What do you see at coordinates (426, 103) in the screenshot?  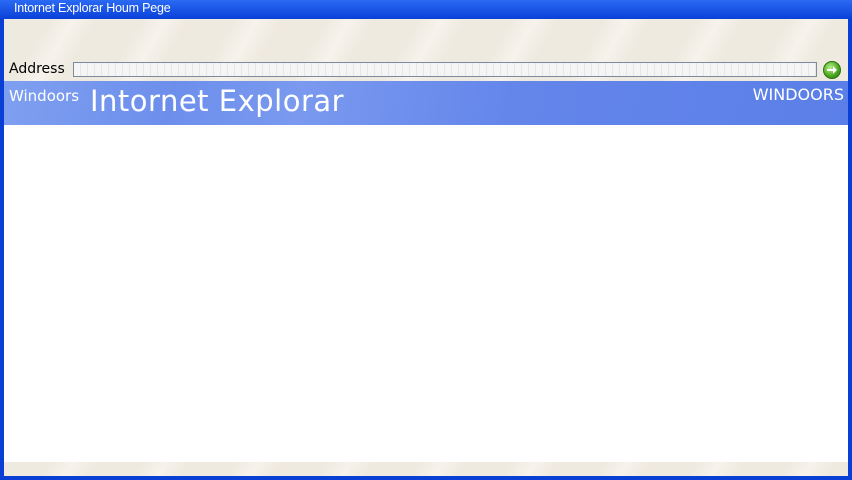 I see `page-banner: Windoors Intornet Explorar WINDOORS` at bounding box center [426, 103].